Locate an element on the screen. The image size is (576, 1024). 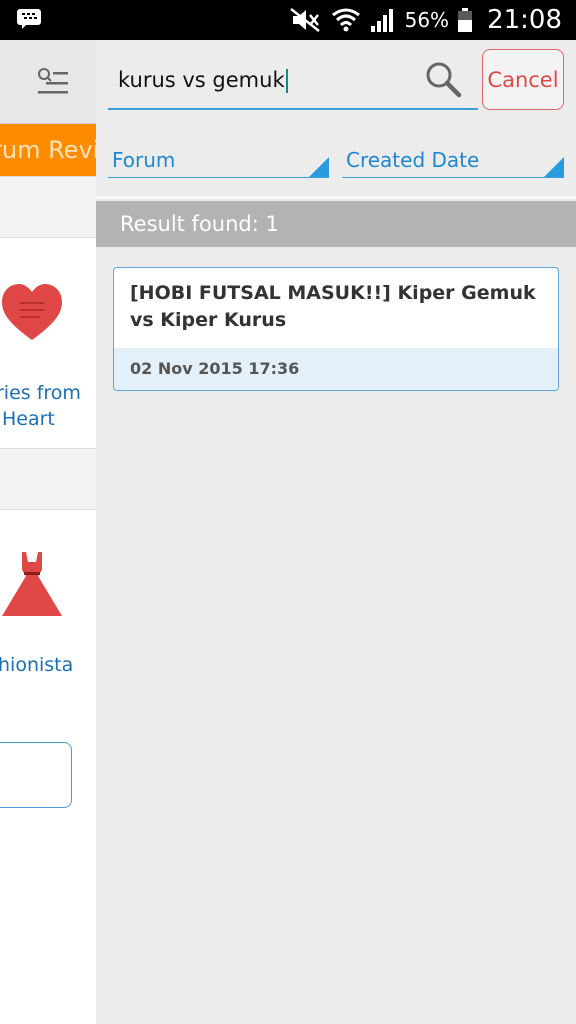
search-input: kurus vs gemuk is located at coordinates (293, 85).